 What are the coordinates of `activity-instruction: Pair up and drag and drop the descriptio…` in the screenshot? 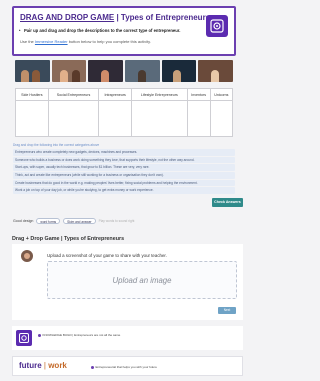 It's located at (99, 30).